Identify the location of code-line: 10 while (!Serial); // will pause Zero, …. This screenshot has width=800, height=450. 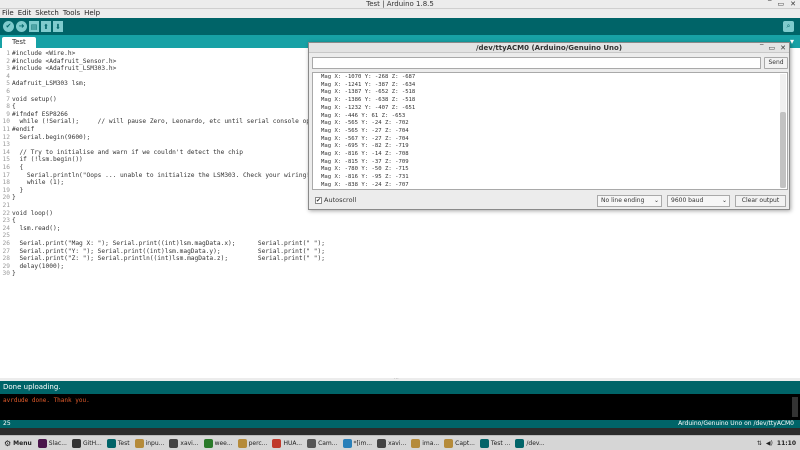
(161, 122).